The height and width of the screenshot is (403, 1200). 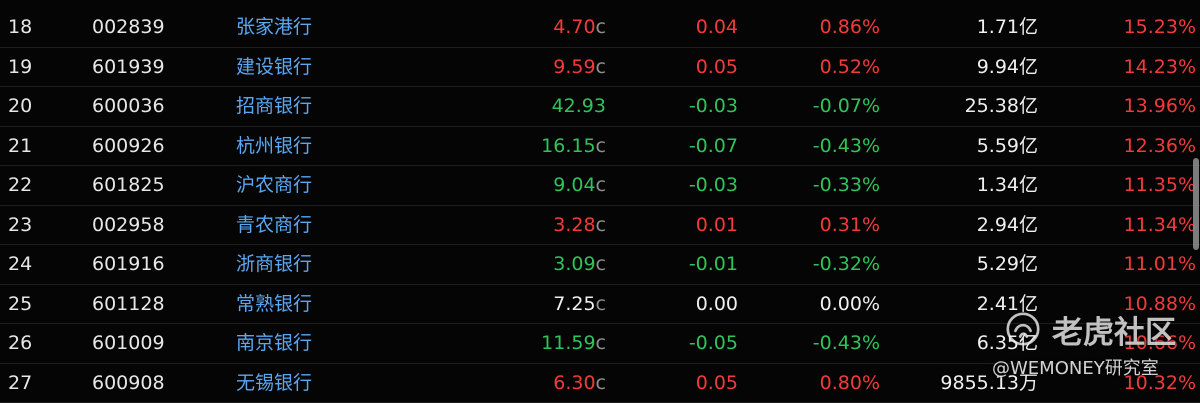 I want to click on trading-amount-cell: 5.29亿, so click(x=1007, y=265).